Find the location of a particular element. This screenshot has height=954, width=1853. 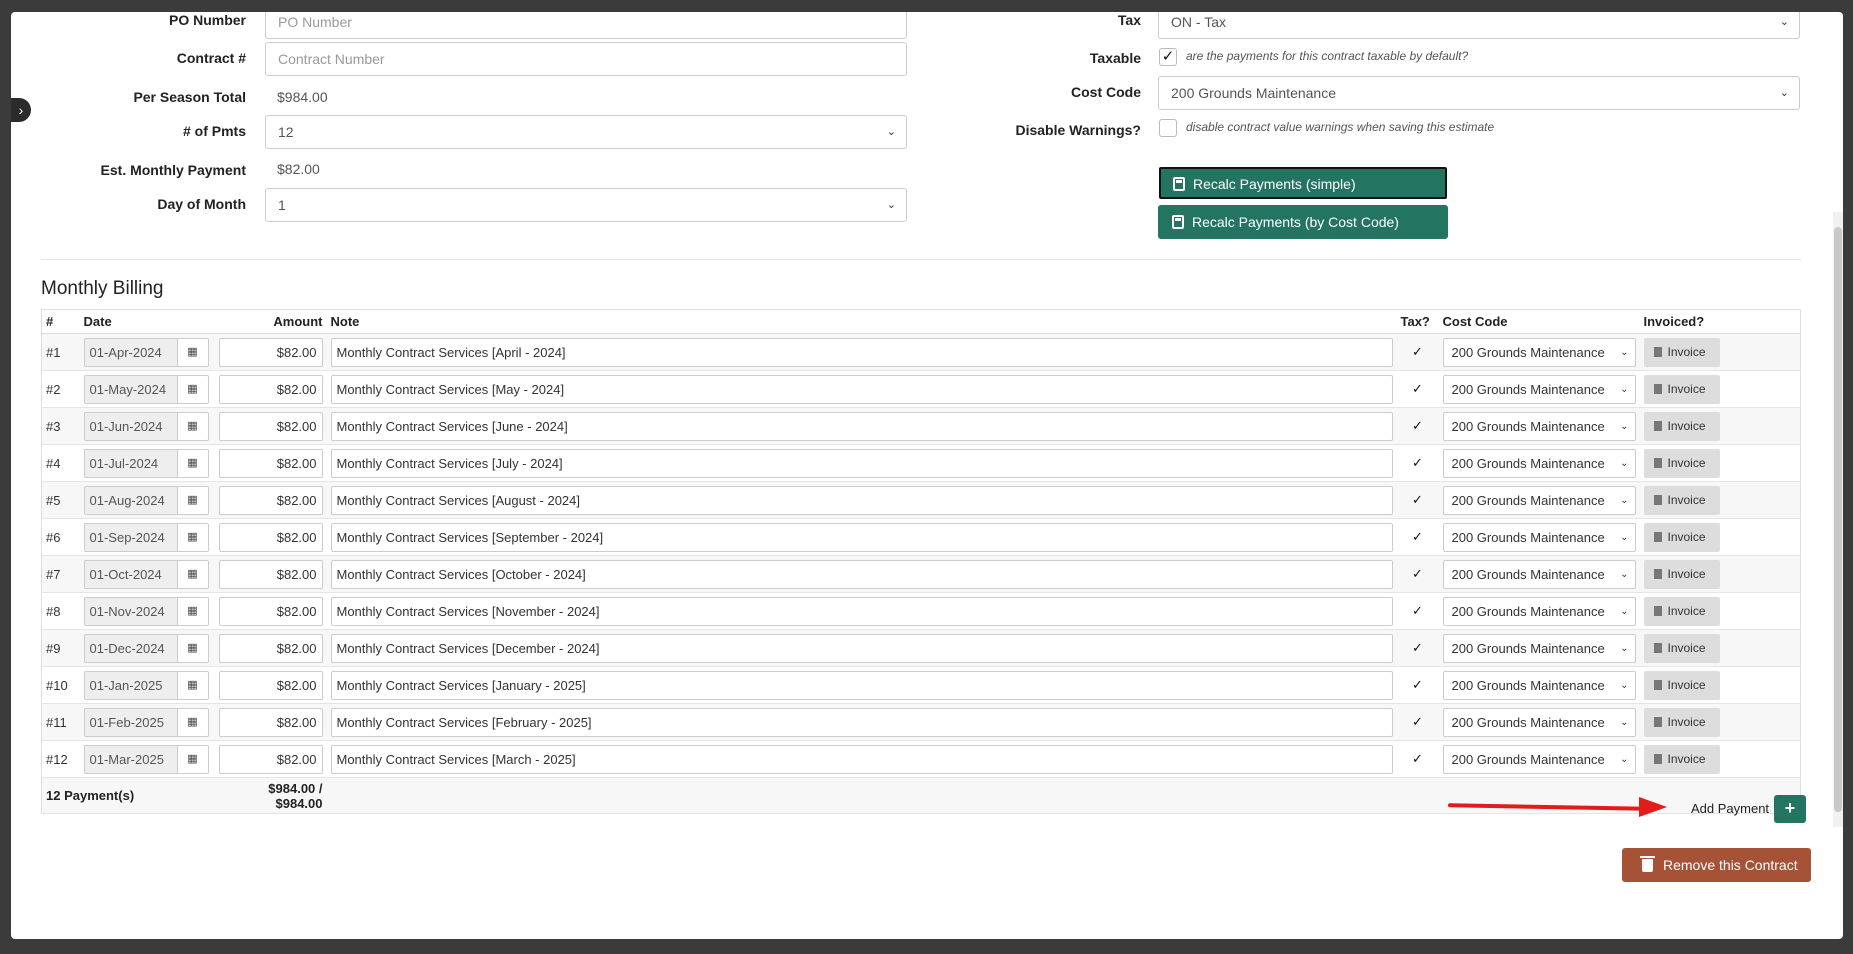

date-input: 01-Nov-2024 is located at coordinates (130, 611).